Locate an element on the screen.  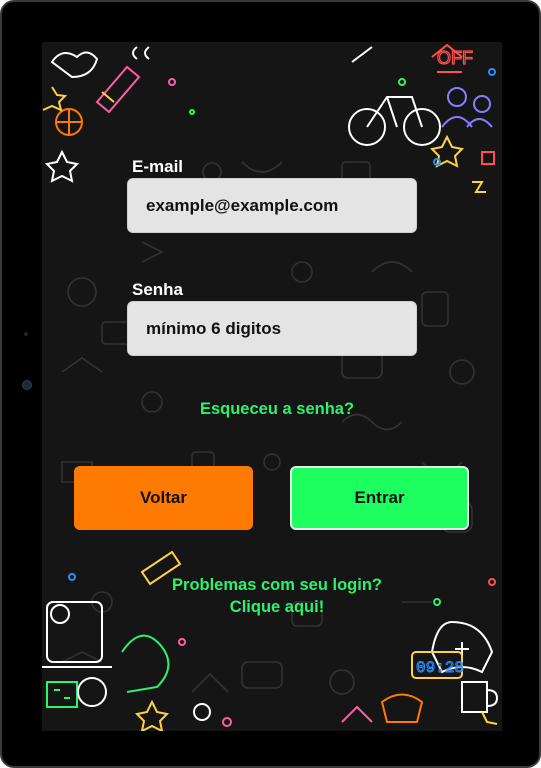
enter-button: Entrar is located at coordinates (379, 498).